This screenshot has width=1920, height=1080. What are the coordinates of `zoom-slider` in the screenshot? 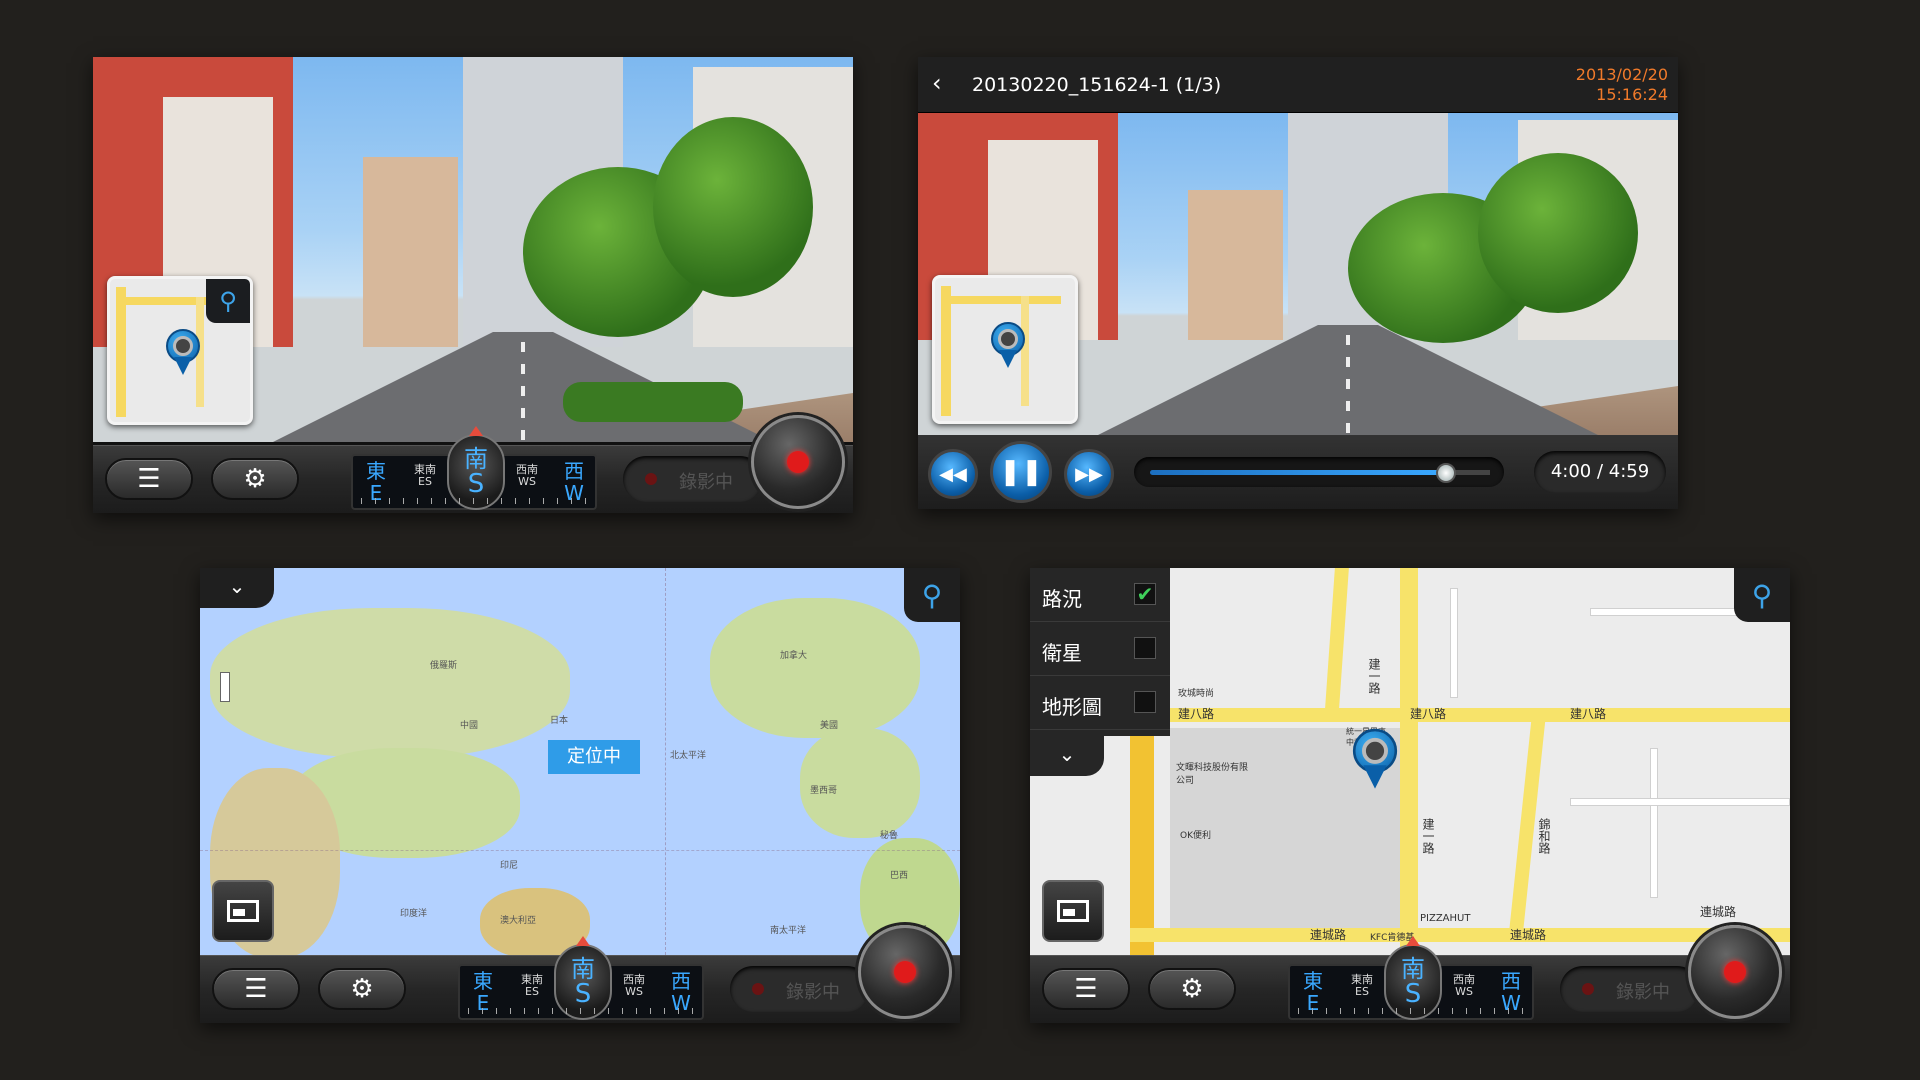 It's located at (225, 687).